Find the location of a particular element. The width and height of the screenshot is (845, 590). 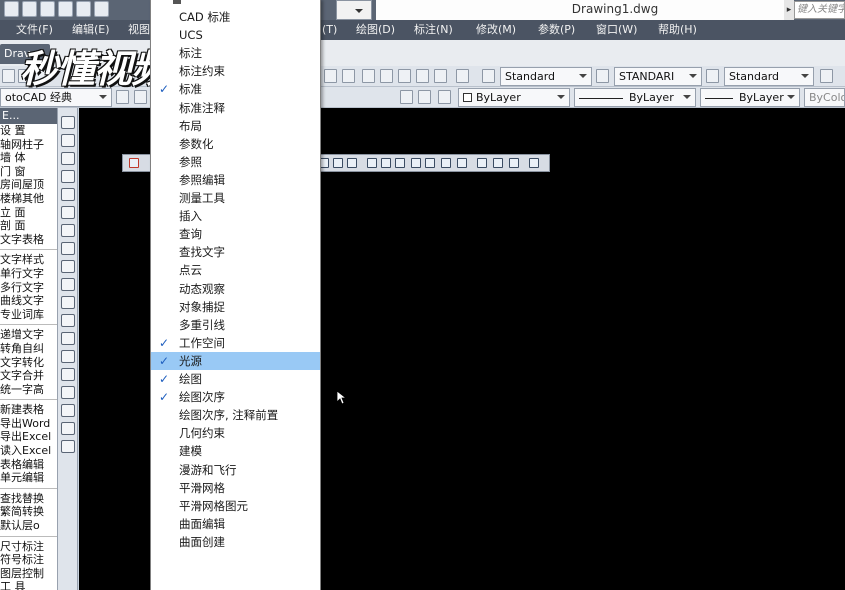

palette-item: 工 具 is located at coordinates (28, 585).